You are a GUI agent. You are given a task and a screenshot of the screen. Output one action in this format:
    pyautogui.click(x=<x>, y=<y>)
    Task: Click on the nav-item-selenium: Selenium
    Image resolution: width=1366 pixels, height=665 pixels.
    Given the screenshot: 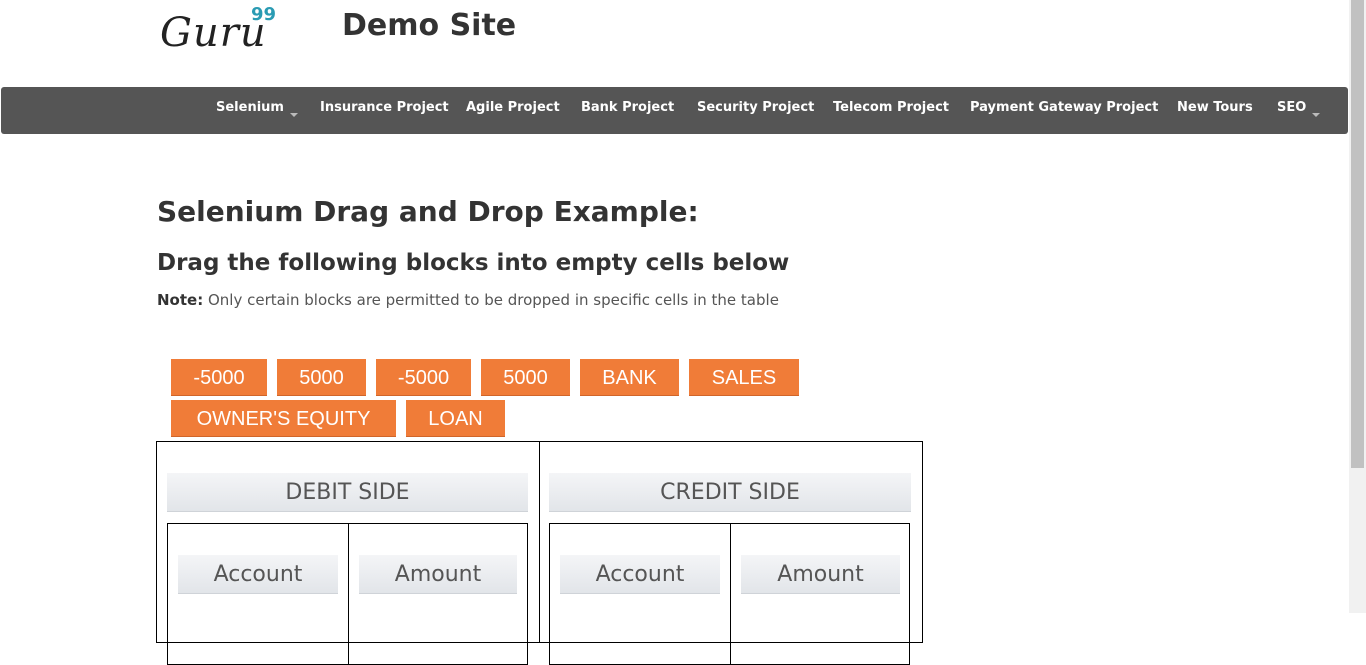 What is the action you would take?
    pyautogui.click(x=257, y=110)
    